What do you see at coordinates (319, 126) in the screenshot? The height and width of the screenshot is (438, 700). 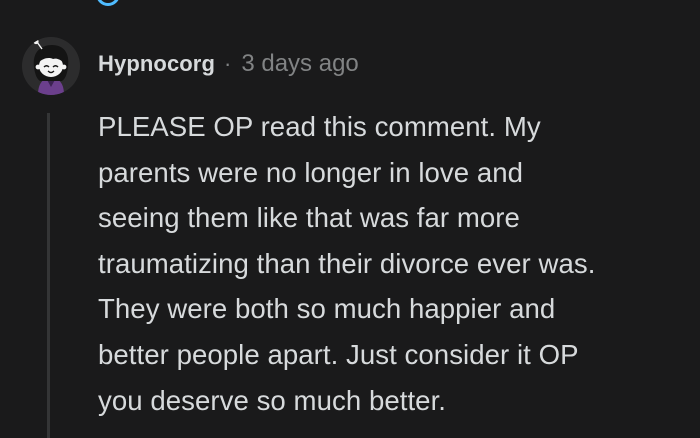 I see `comment-body-line: PLEASE OP read this comment. My` at bounding box center [319, 126].